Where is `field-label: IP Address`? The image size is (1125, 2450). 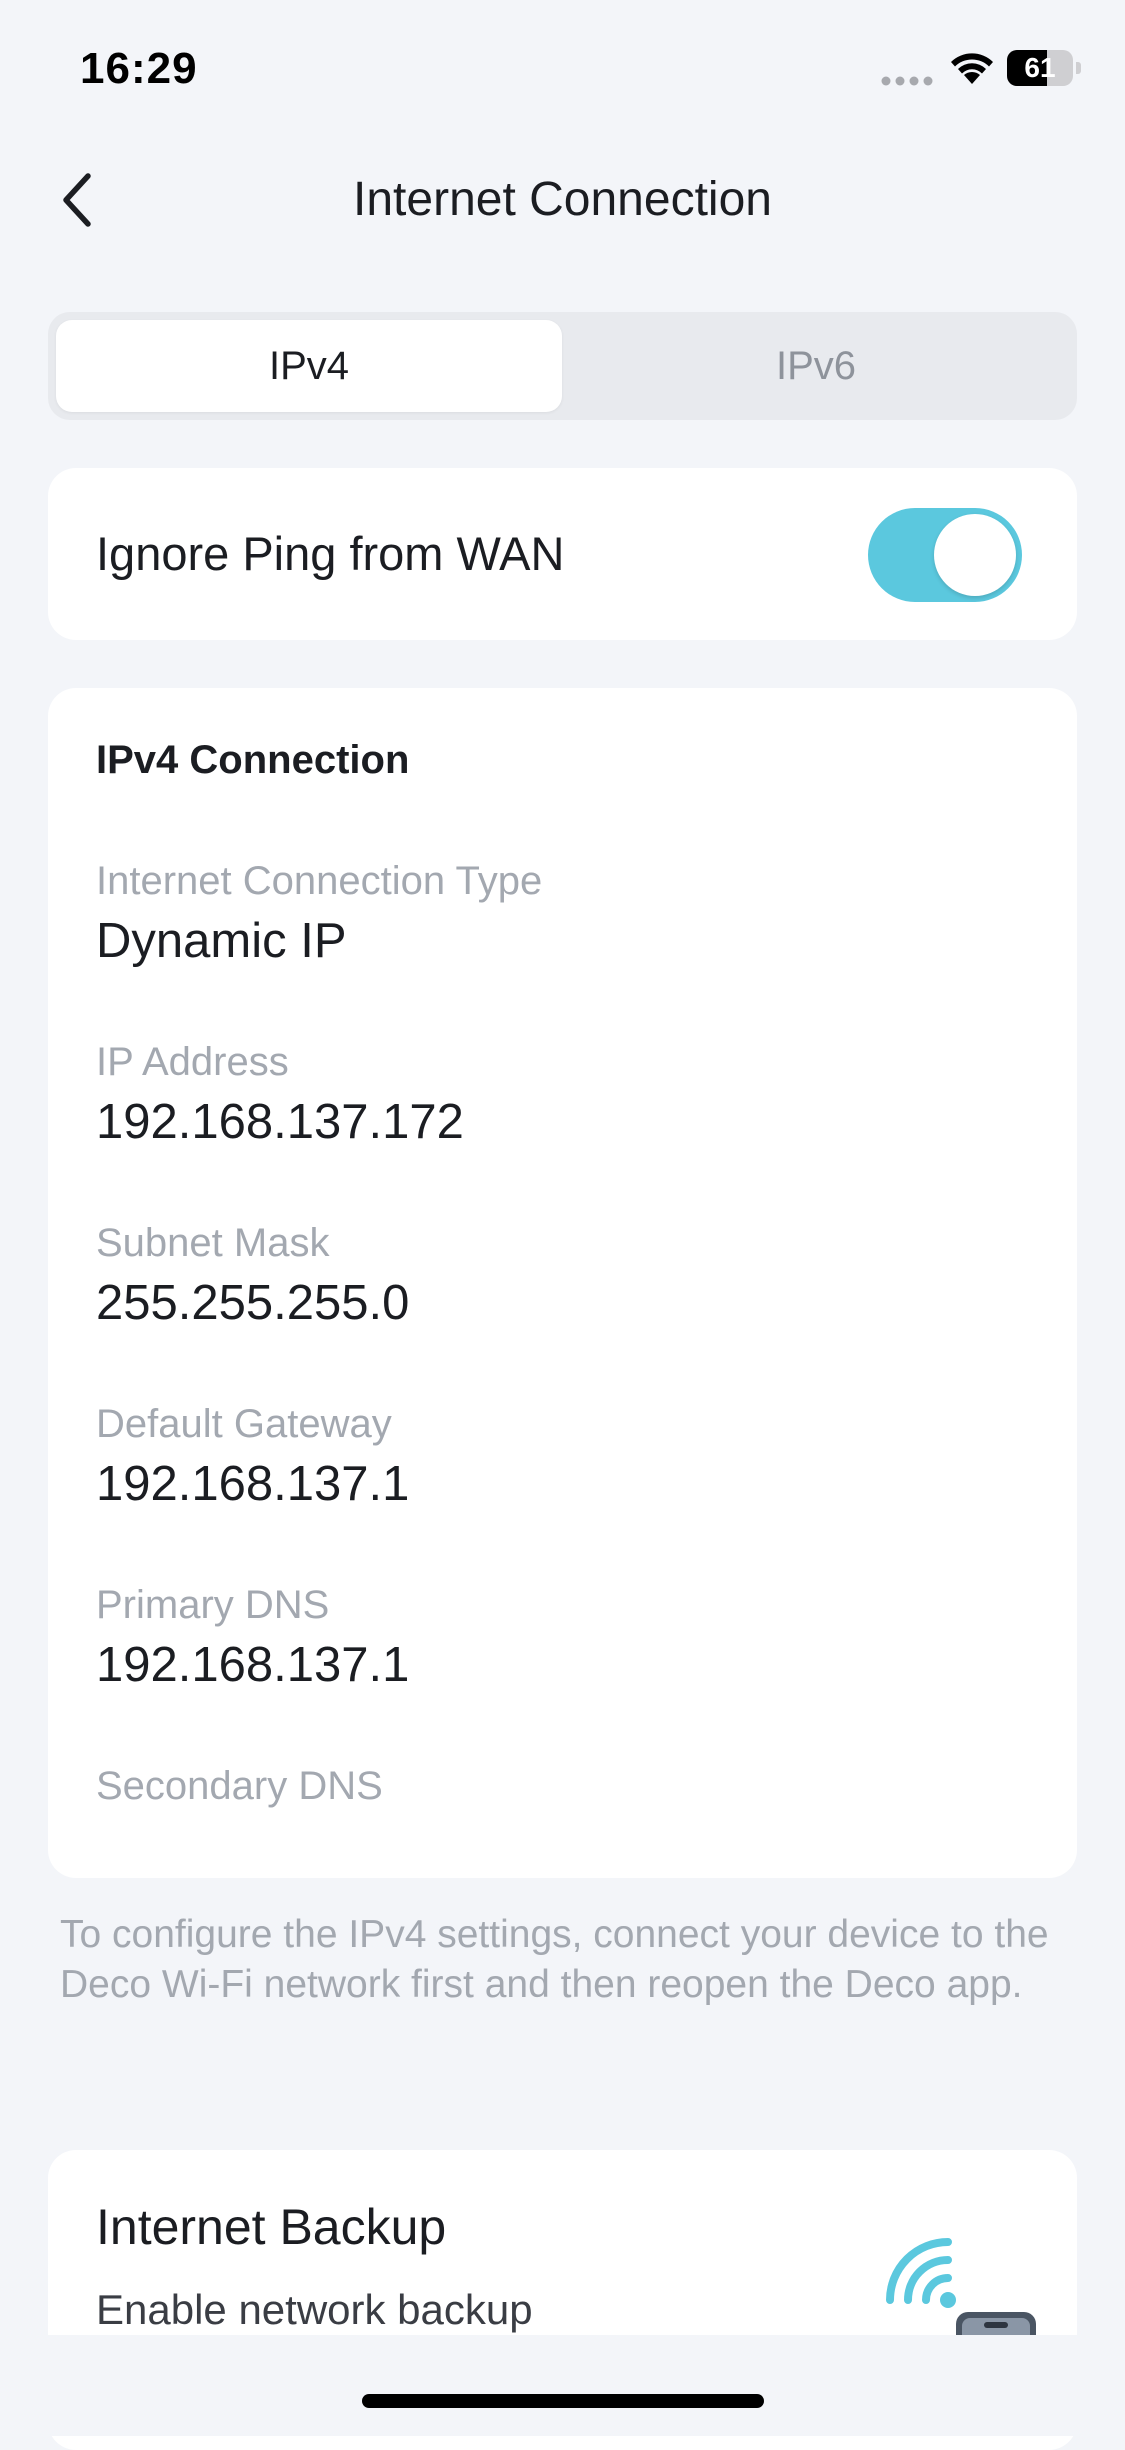
field-label: IP Address is located at coordinates (192, 1062).